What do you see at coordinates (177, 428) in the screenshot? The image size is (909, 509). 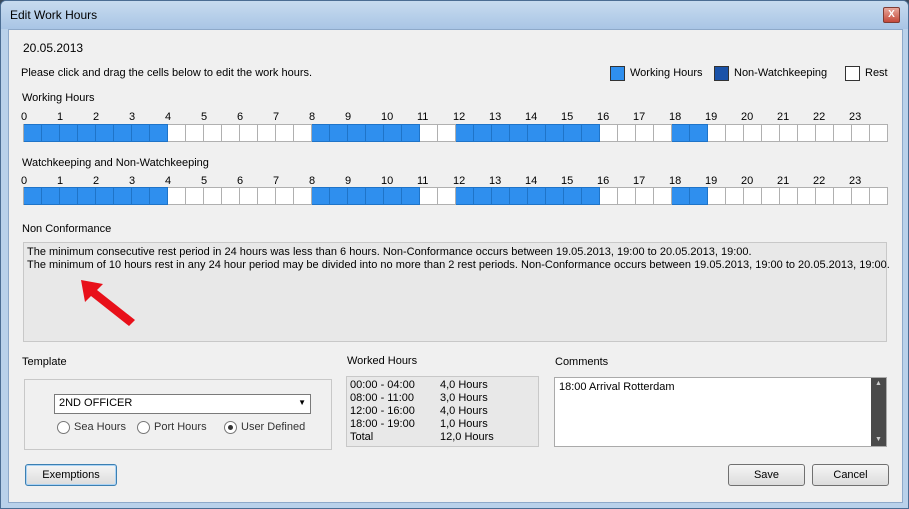 I see `port-hours-radio: Port Hours` at bounding box center [177, 428].